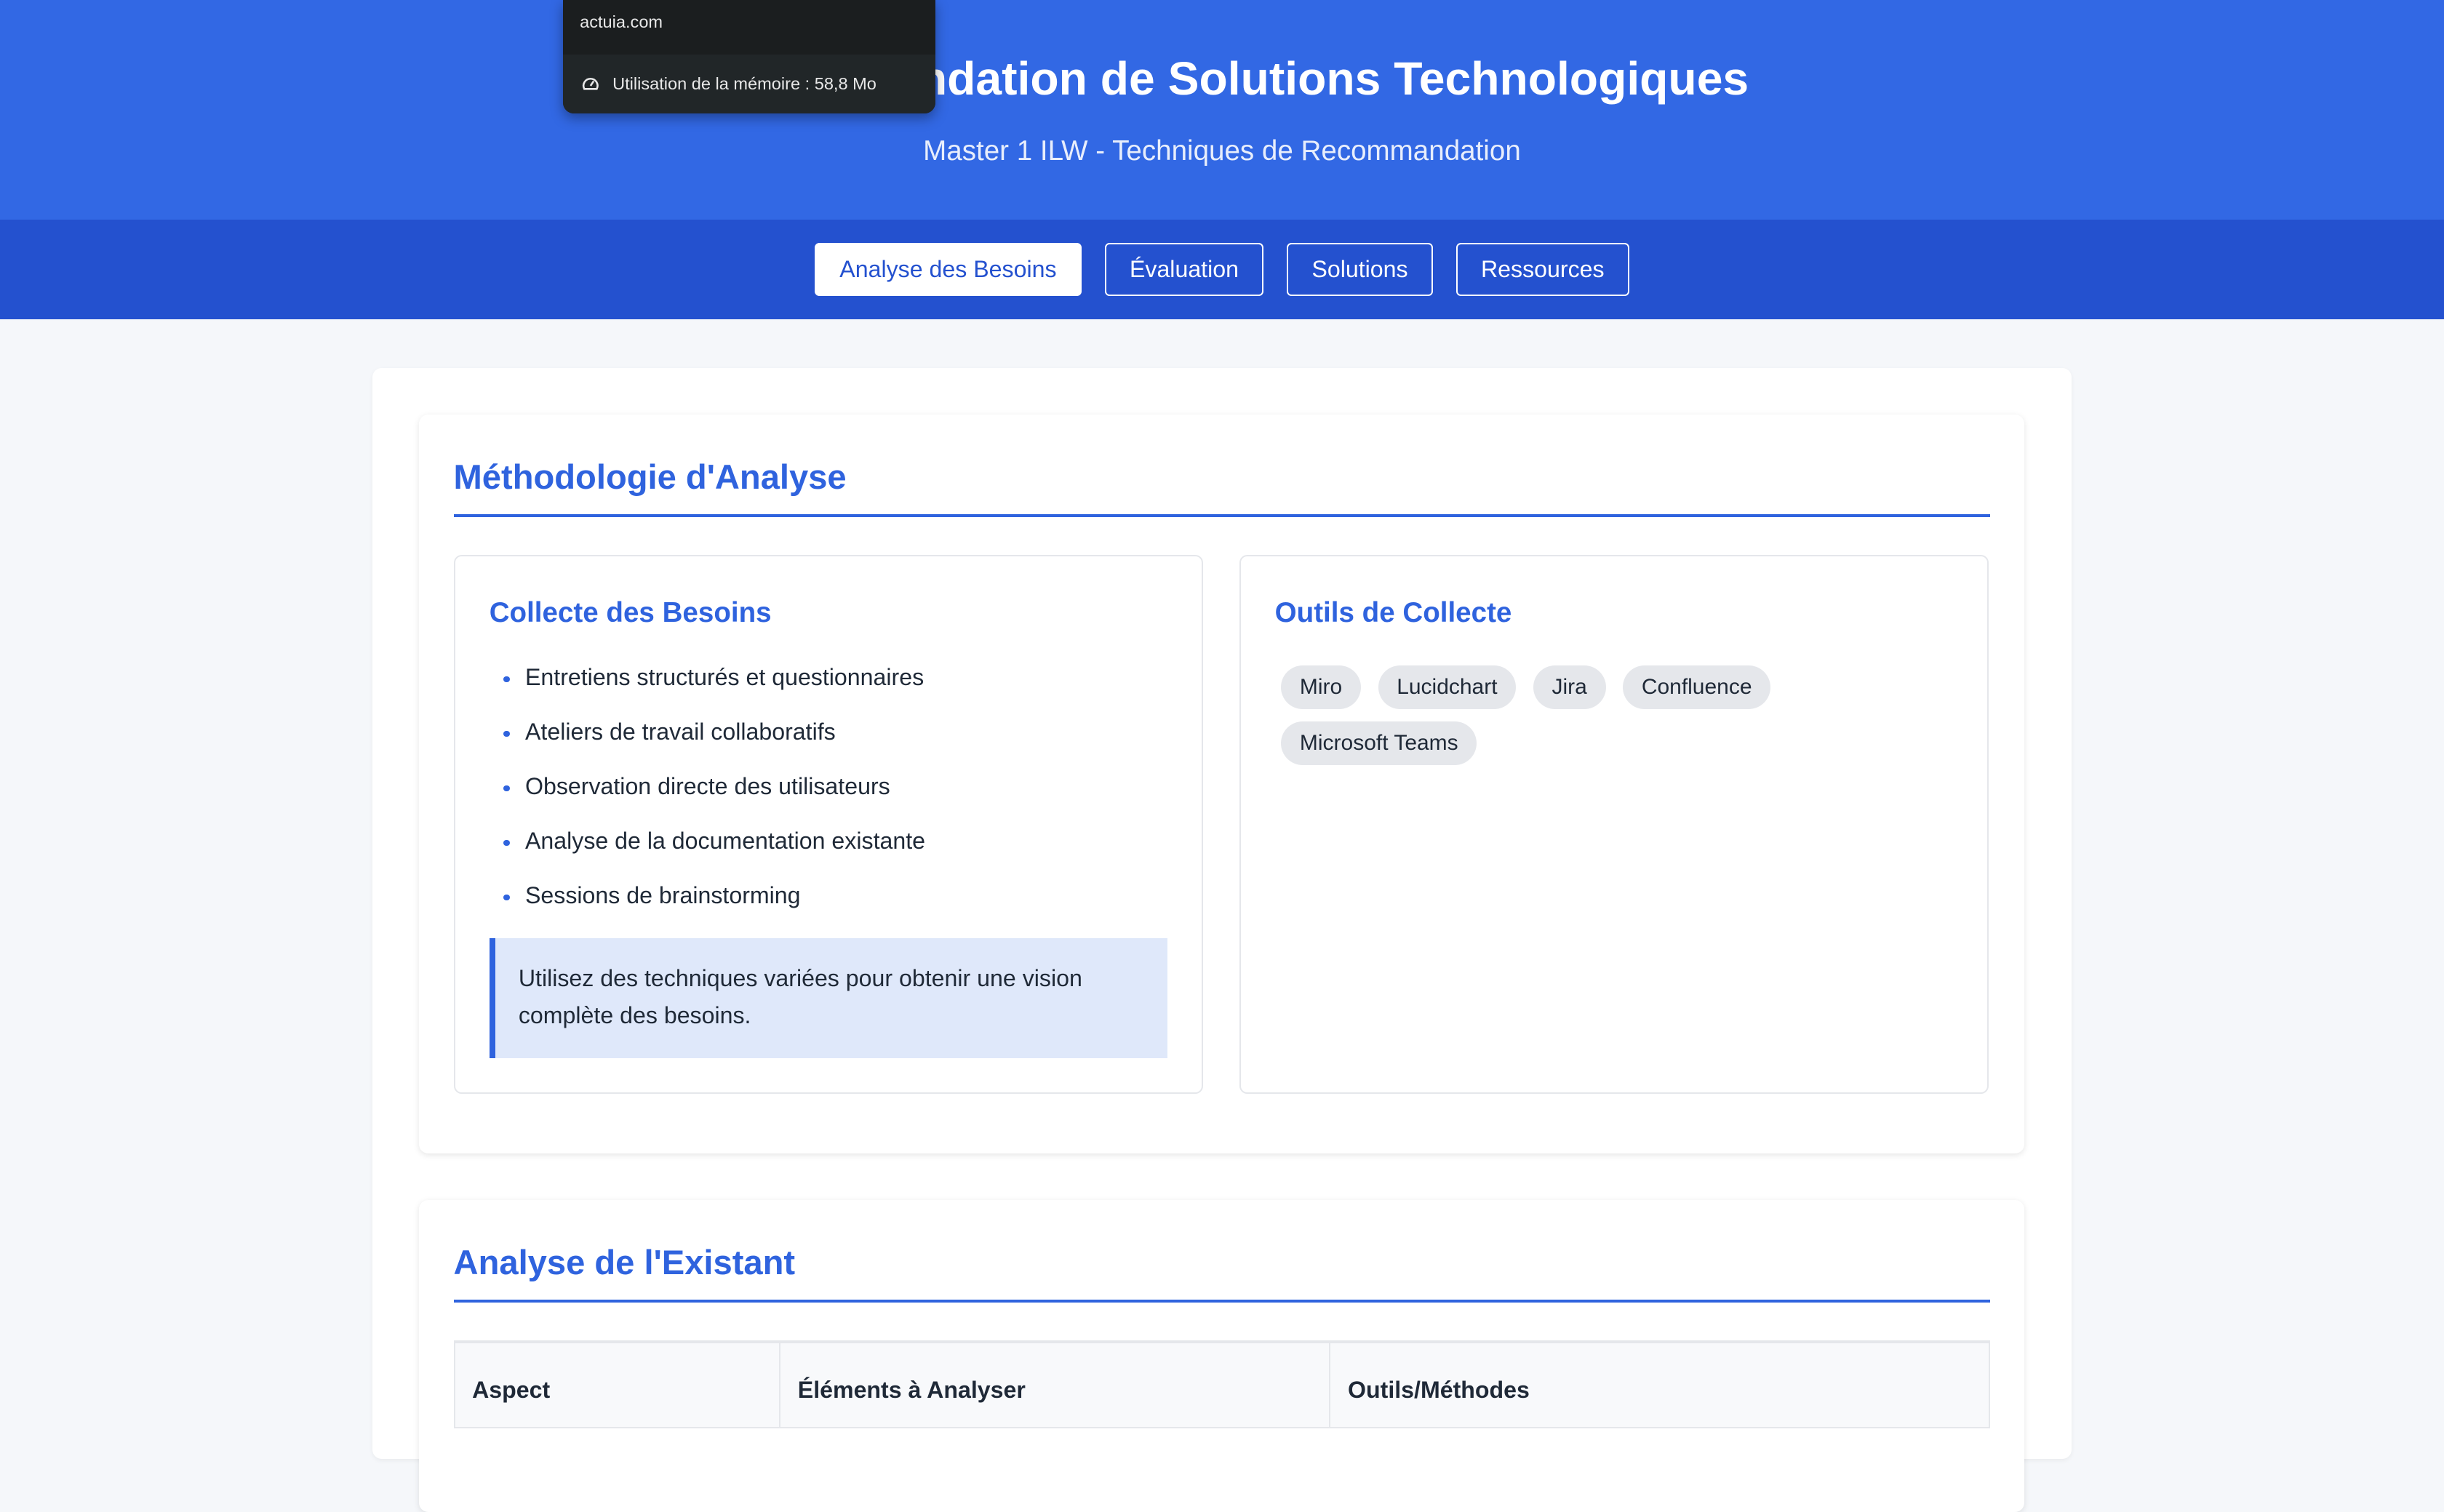 This screenshot has height=1512, width=2444. What do you see at coordinates (1321, 687) in the screenshot?
I see `tag-miro: Miro` at bounding box center [1321, 687].